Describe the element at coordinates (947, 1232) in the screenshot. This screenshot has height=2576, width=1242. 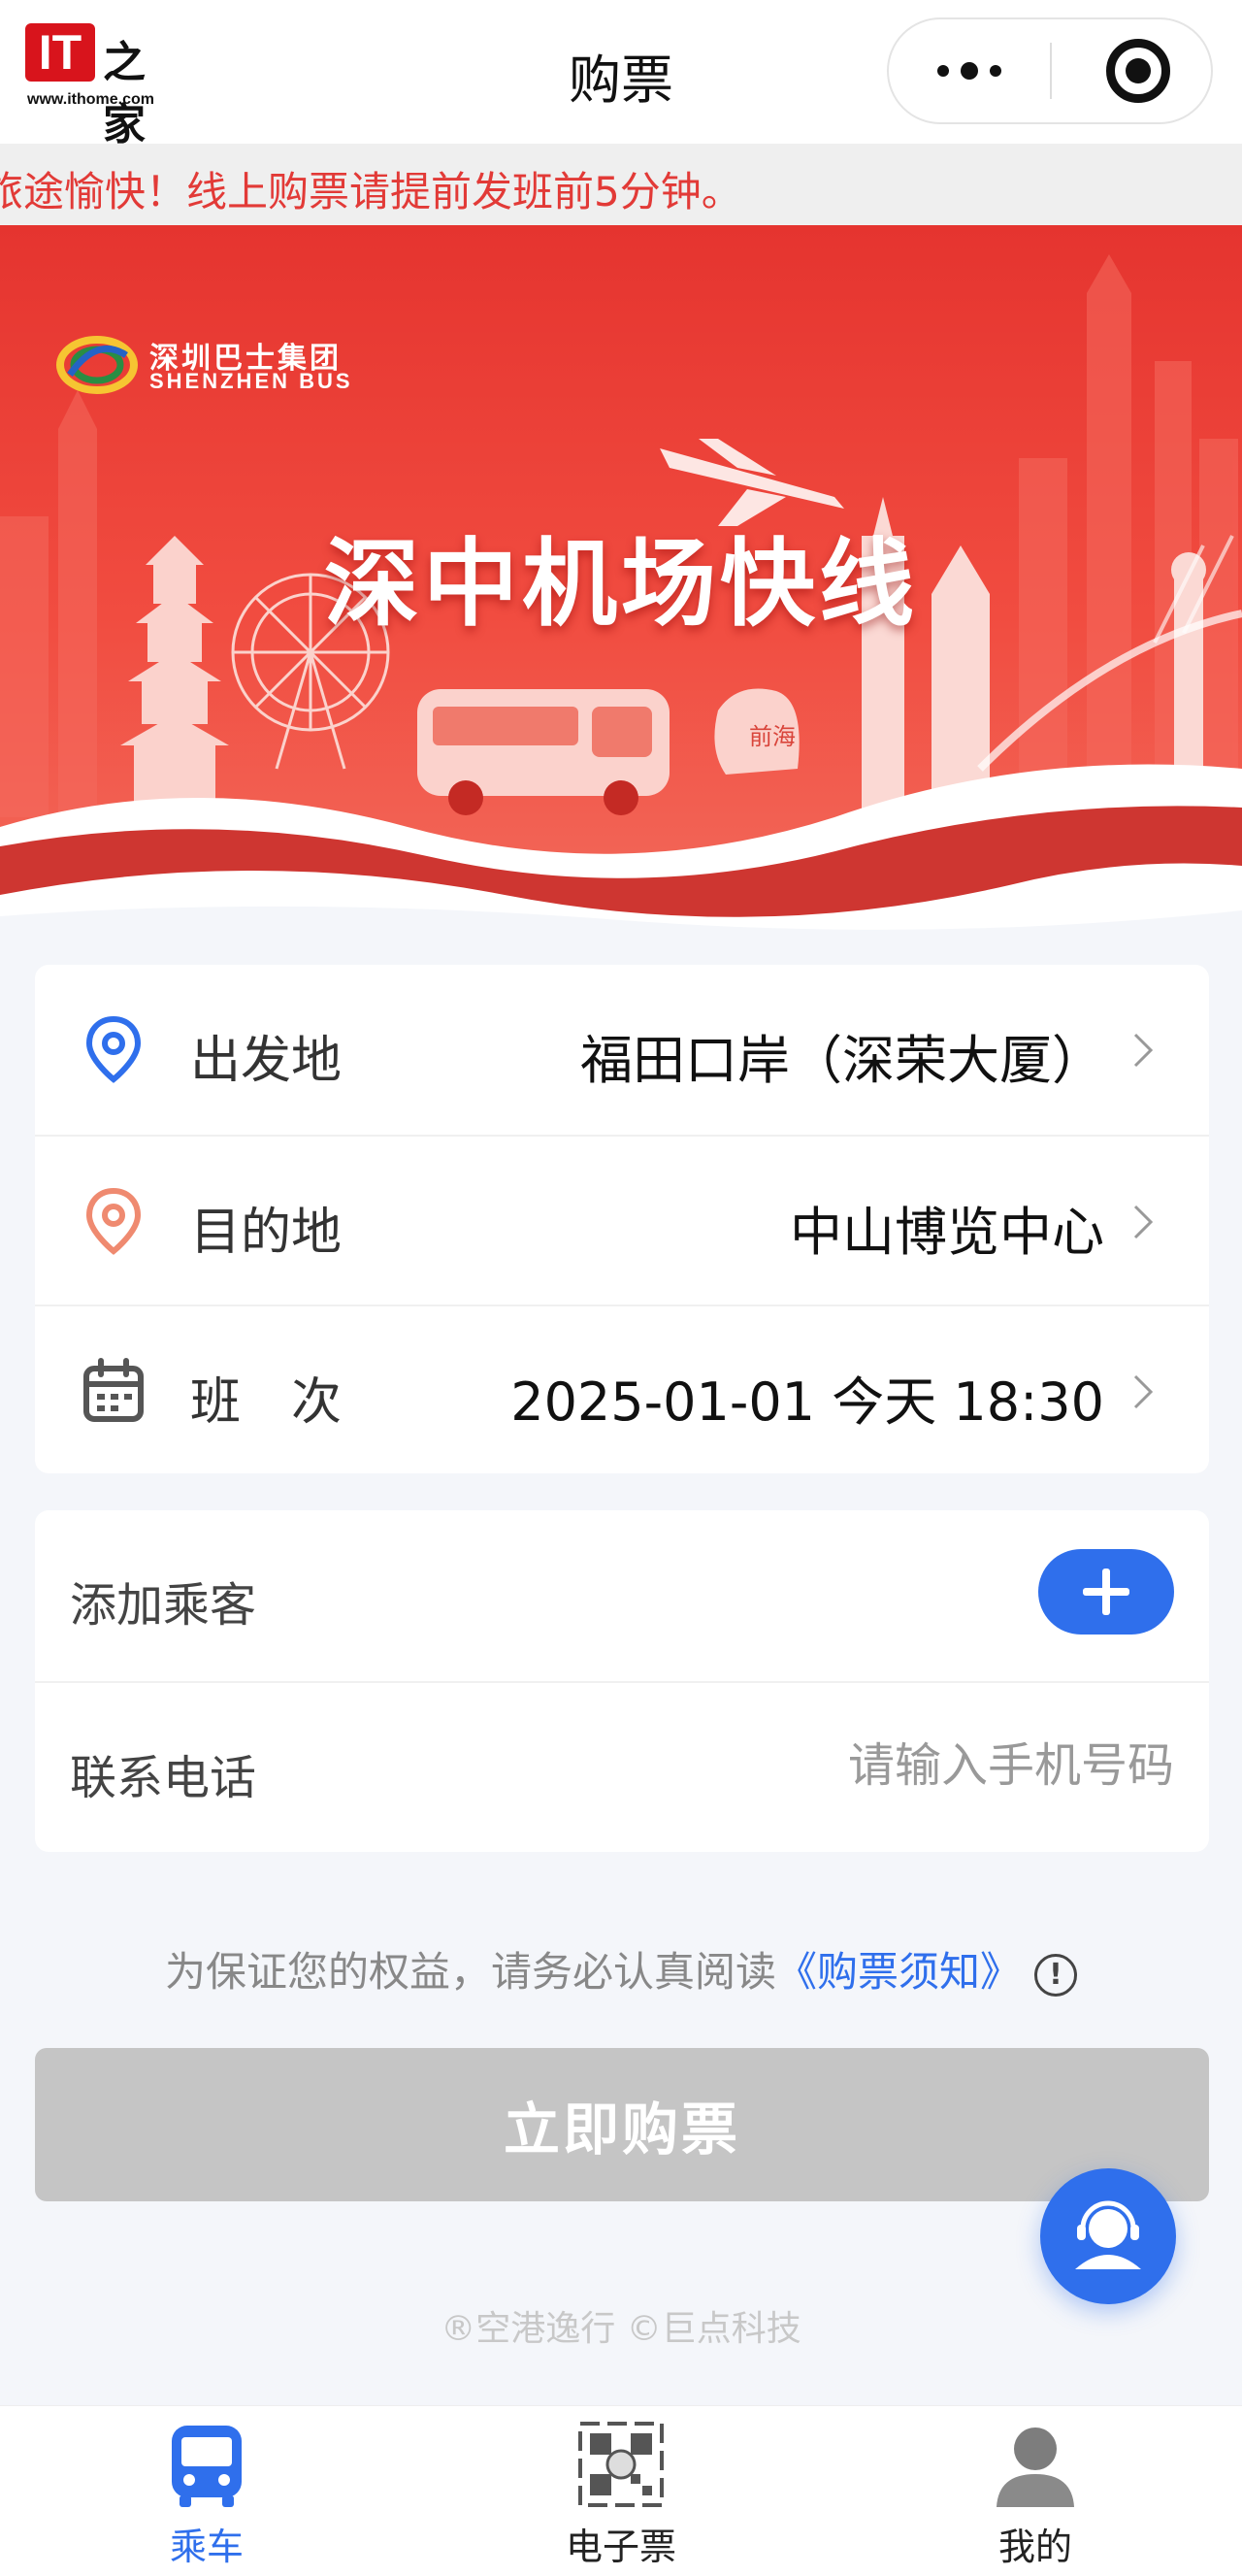
I see `destination-value: 中山博览中心` at that location.